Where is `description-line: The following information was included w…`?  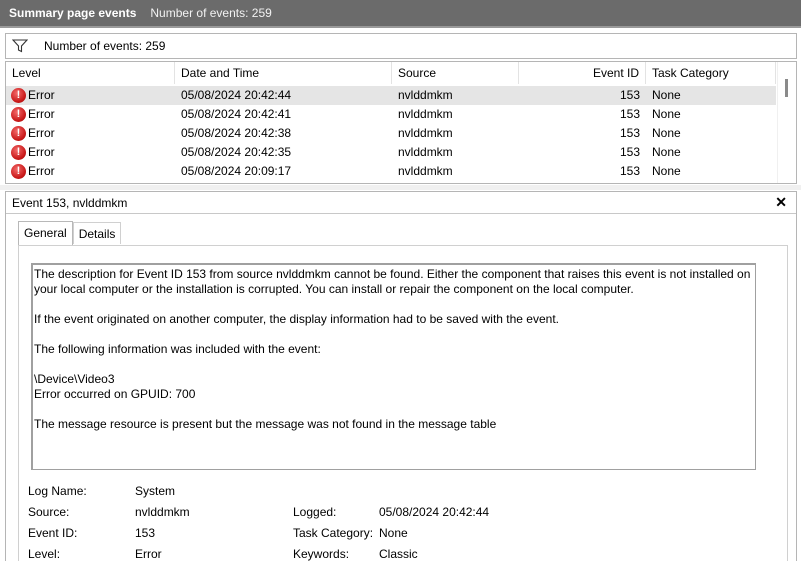 description-line: The following information was included w… is located at coordinates (177, 349).